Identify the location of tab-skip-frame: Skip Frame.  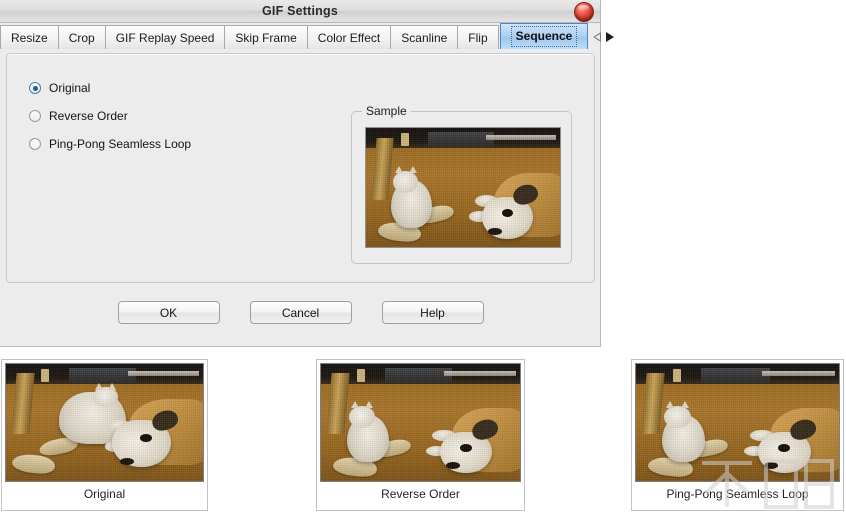
(266, 37).